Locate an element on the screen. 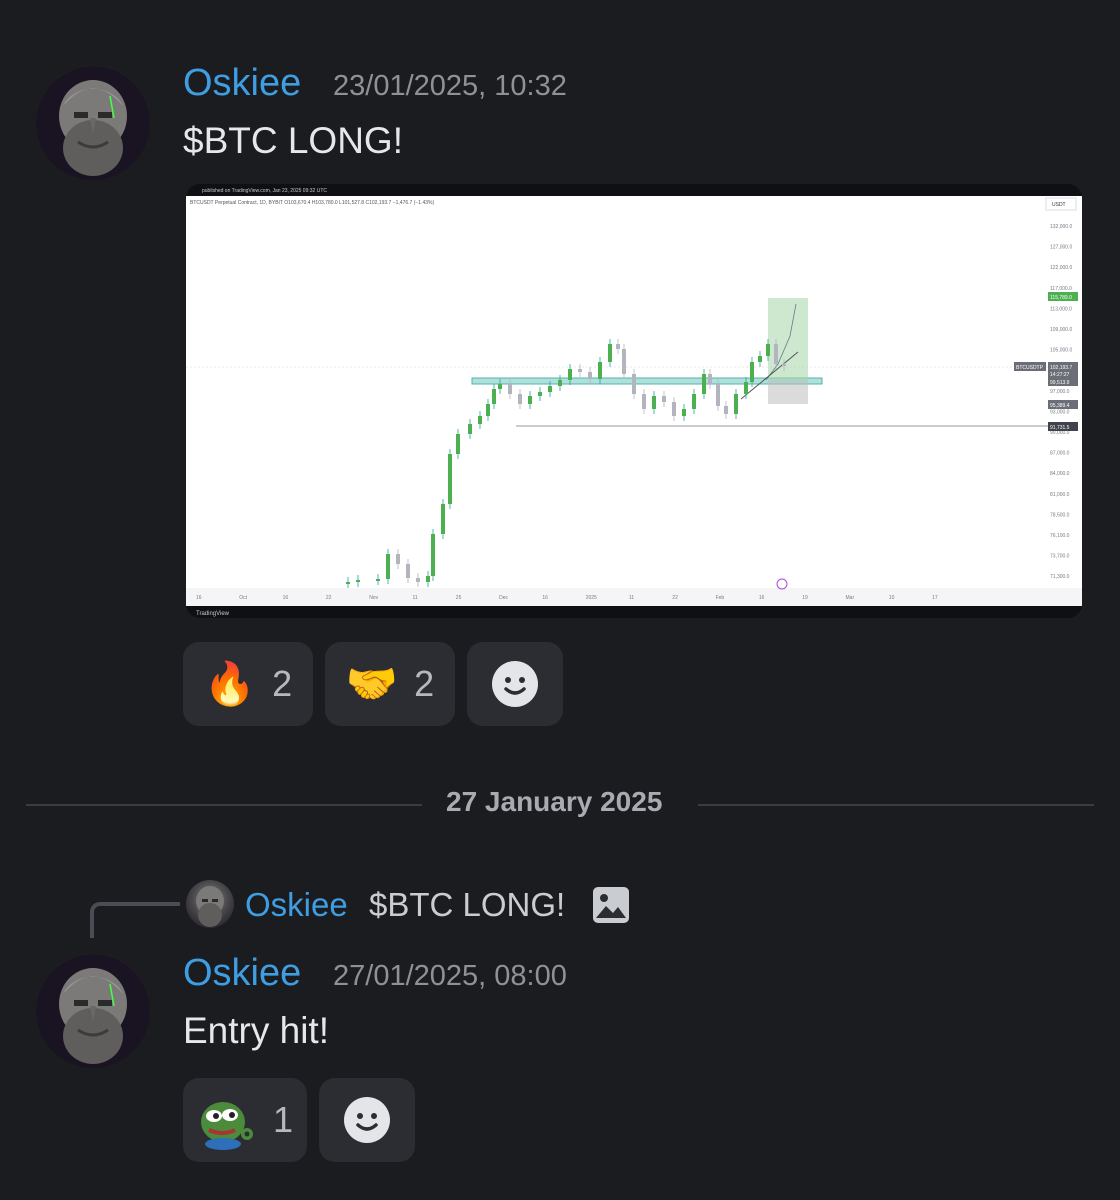 The width and height of the screenshot is (1120, 1200). price-tick: 84,000.0 is located at coordinates (1060, 474).